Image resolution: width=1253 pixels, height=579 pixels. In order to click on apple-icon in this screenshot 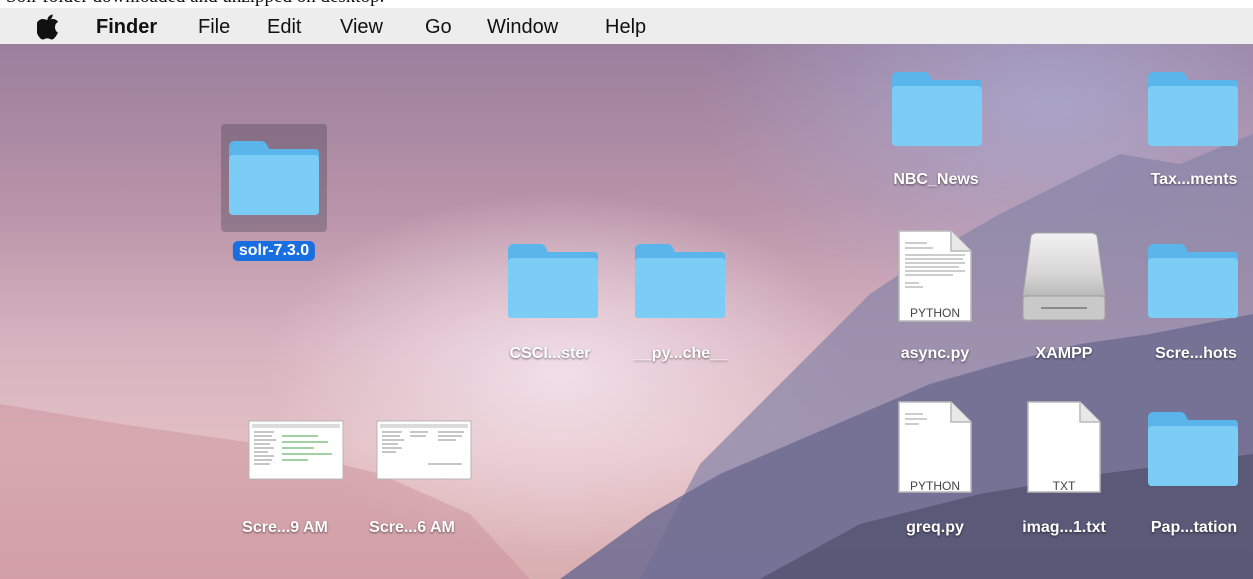, I will do `click(48, 27)`.